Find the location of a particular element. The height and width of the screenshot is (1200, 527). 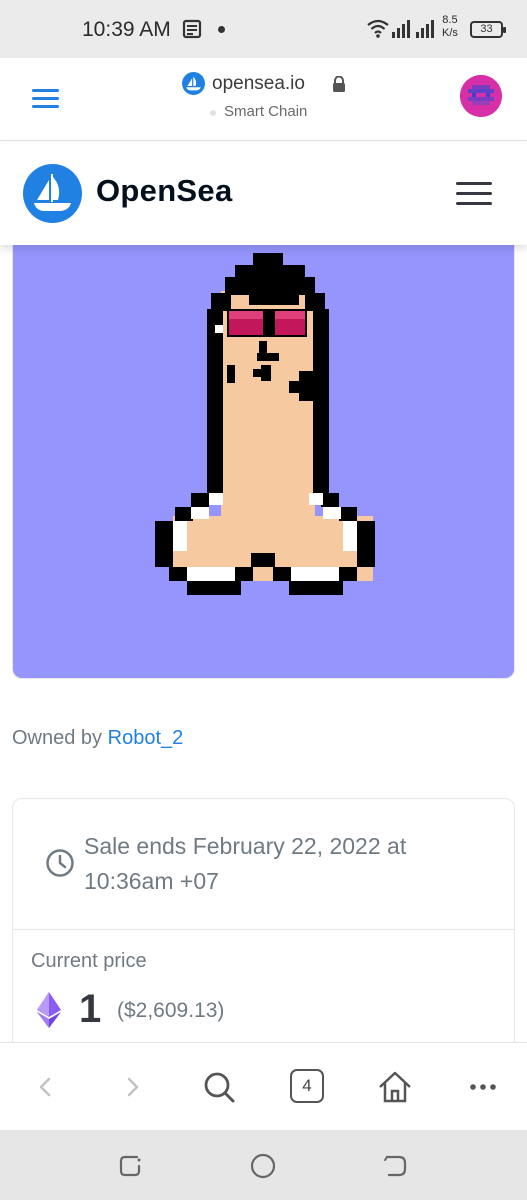

back-icon is located at coordinates (46, 1087).